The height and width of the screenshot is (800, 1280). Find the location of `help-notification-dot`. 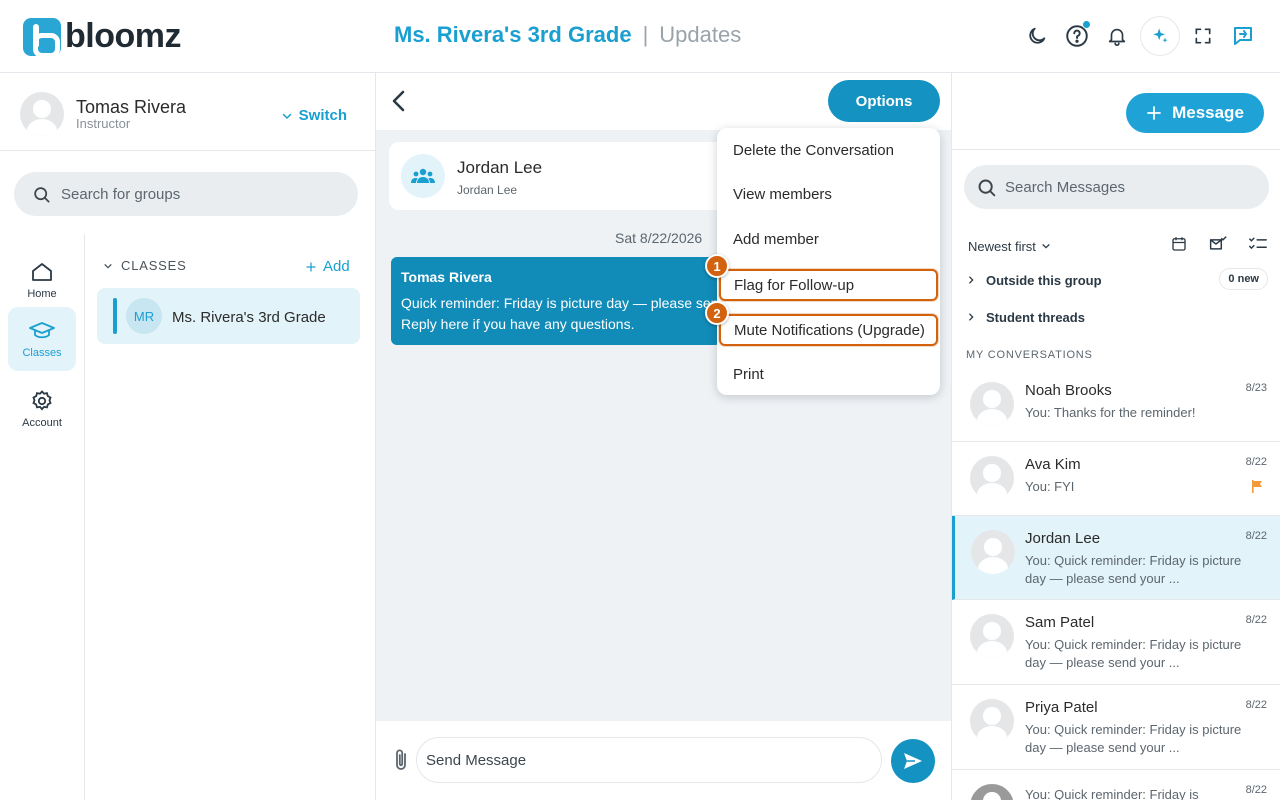

help-notification-dot is located at coordinates (1086, 24).